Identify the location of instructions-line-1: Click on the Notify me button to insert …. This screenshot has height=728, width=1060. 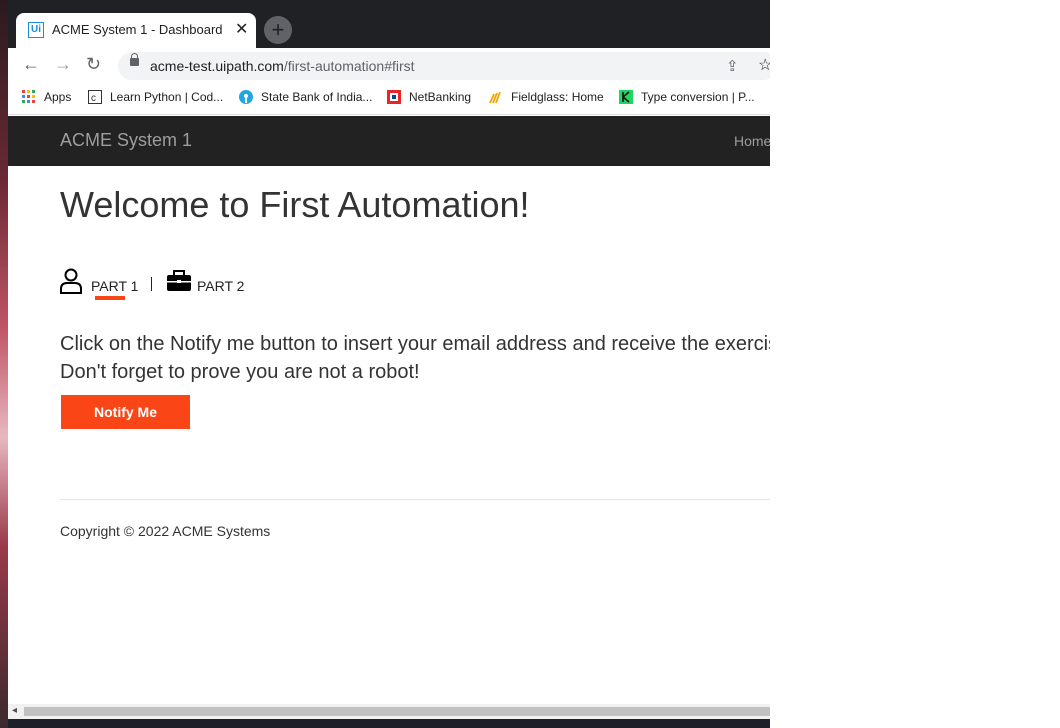
(415, 344).